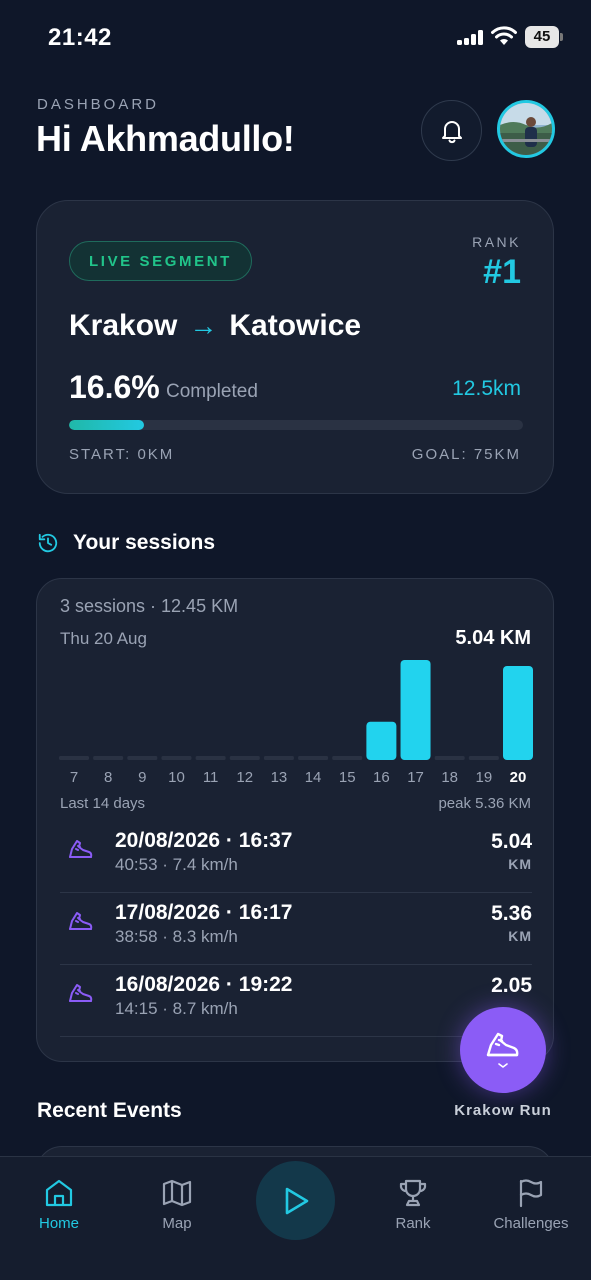  Describe the element at coordinates (109, 1110) in the screenshot. I see `recent-events-title: Recent Events` at that location.